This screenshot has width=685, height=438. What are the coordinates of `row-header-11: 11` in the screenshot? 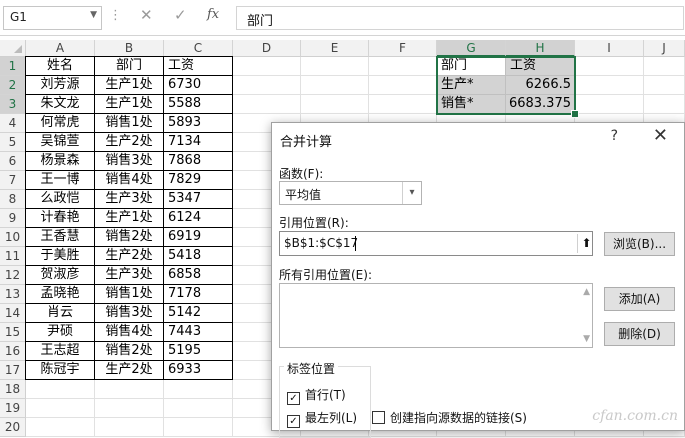 It's located at (13, 256).